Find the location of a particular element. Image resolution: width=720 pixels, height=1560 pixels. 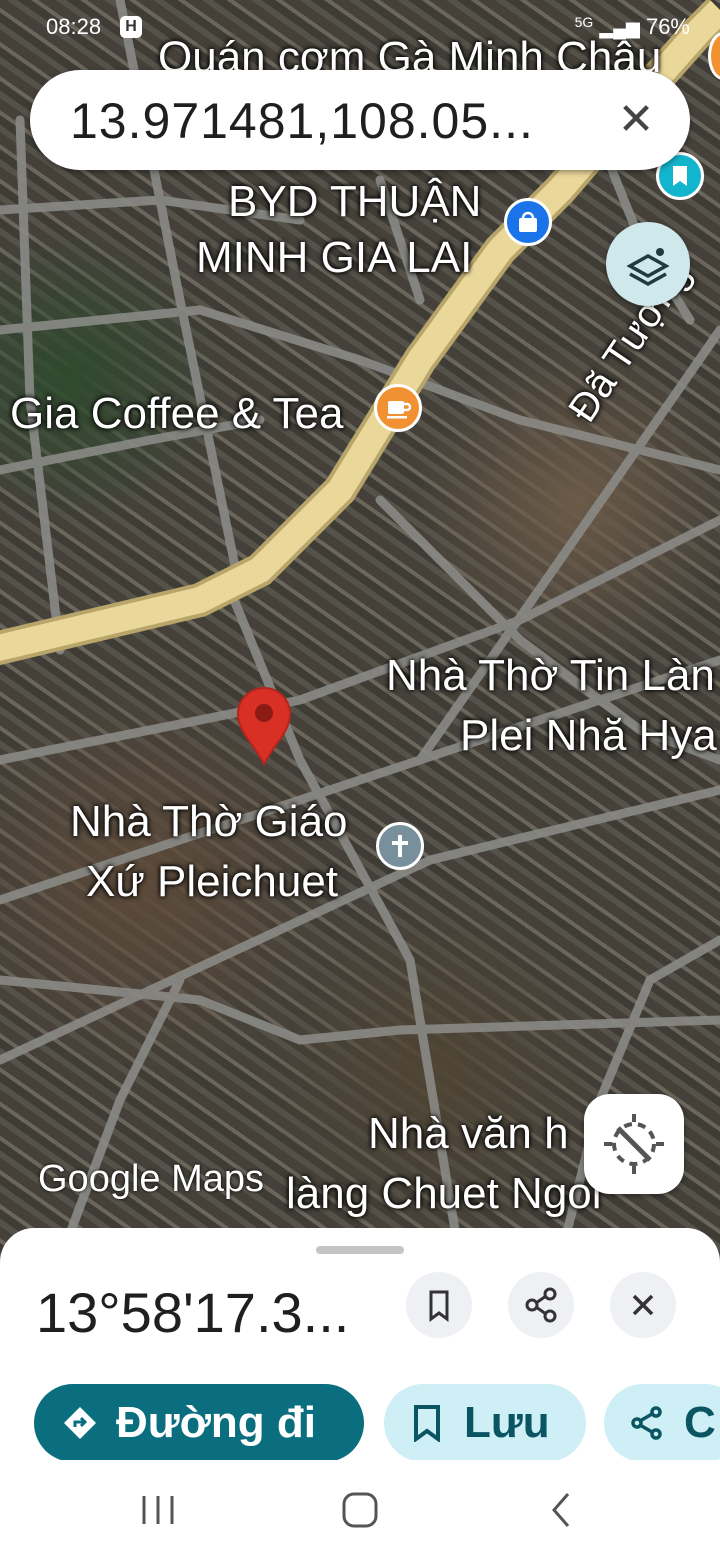

map-label-nha-tho-tin-lanh: Nhà Thờ Tin Làn is located at coordinates (550, 676).